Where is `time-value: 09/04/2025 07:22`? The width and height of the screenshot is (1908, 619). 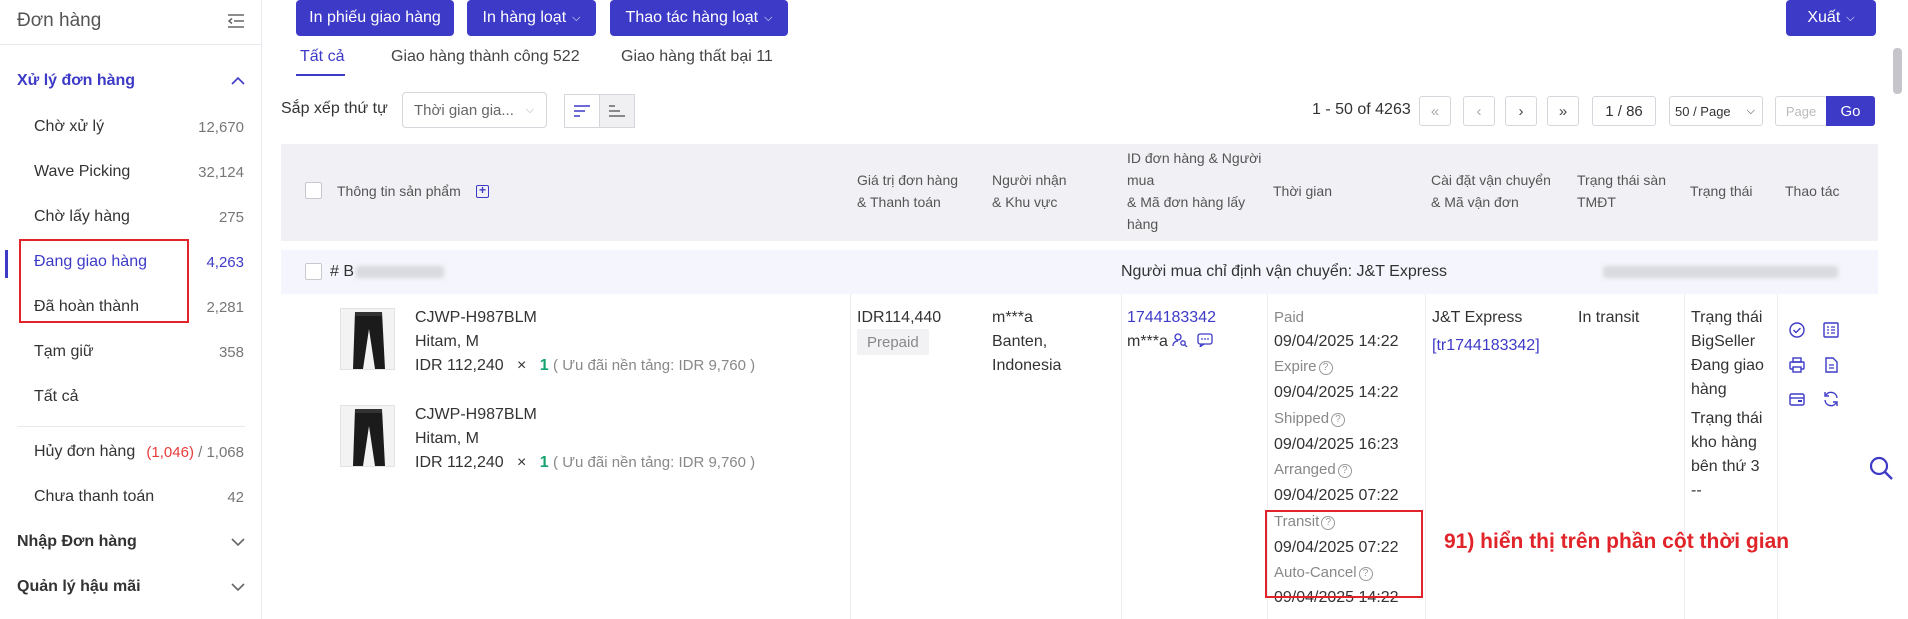
time-value: 09/04/2025 07:22 is located at coordinates (1336, 495).